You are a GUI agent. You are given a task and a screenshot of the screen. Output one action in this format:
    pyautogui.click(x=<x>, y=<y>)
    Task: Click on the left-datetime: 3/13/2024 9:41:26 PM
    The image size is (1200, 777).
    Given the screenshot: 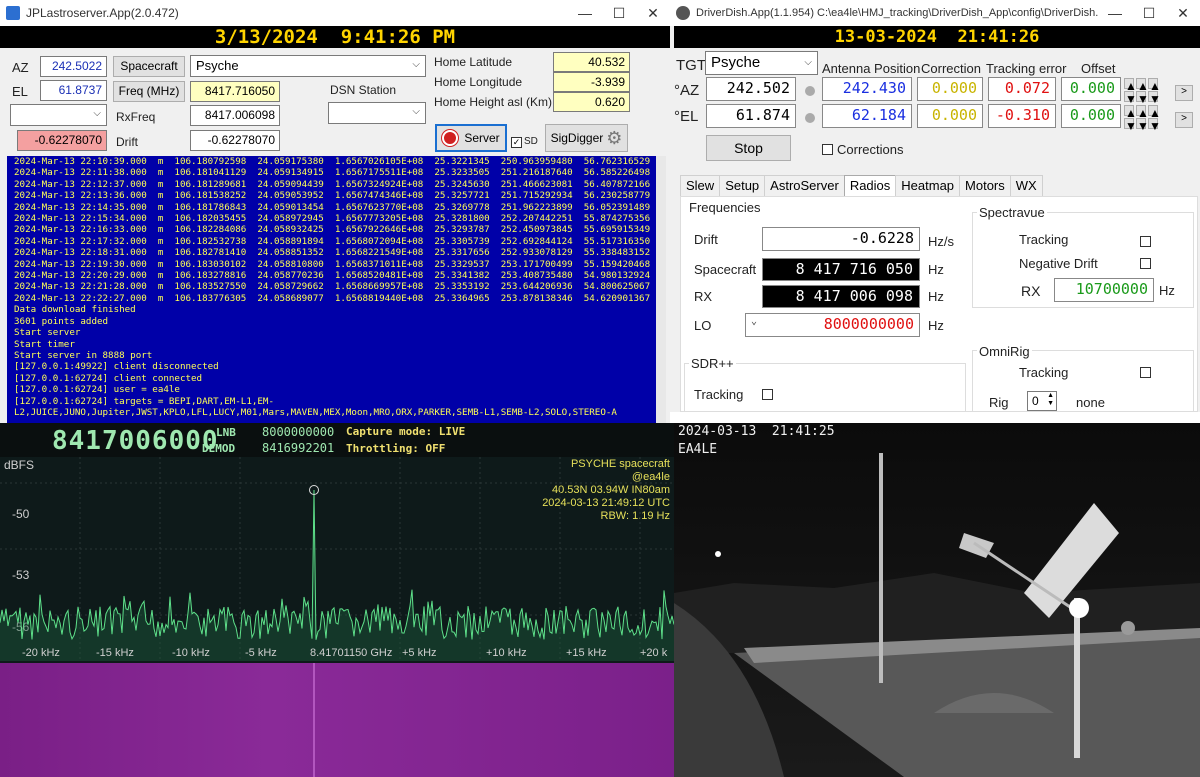 What is the action you would take?
    pyautogui.click(x=335, y=37)
    